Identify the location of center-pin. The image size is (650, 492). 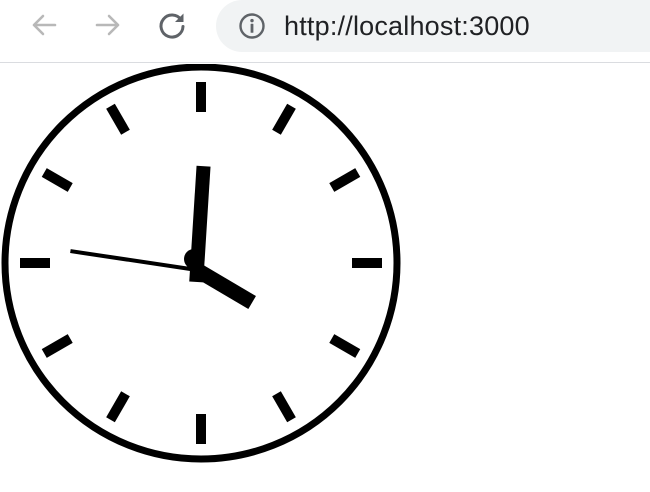
(194, 259).